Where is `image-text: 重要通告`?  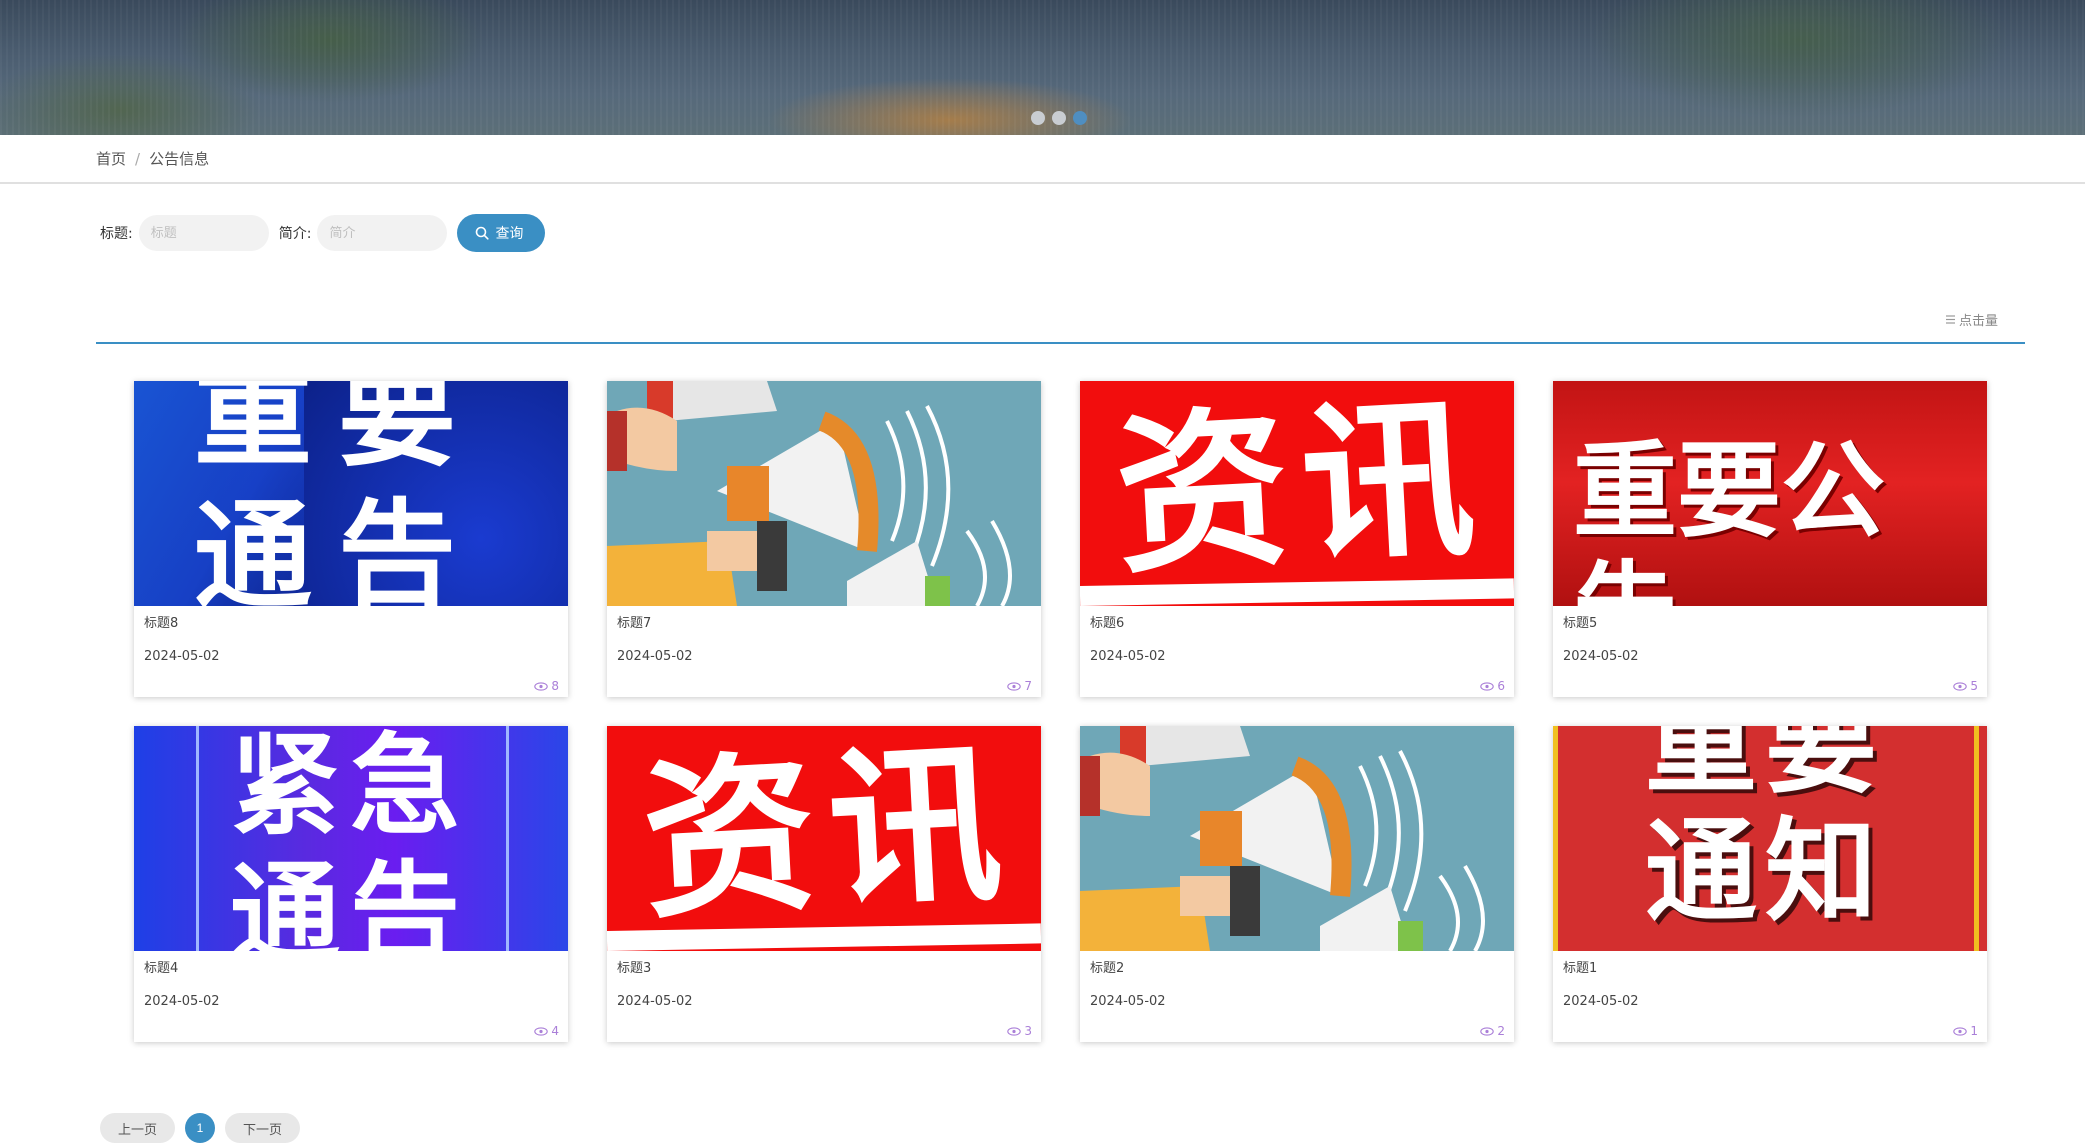
image-text: 重要通告 is located at coordinates (338, 493).